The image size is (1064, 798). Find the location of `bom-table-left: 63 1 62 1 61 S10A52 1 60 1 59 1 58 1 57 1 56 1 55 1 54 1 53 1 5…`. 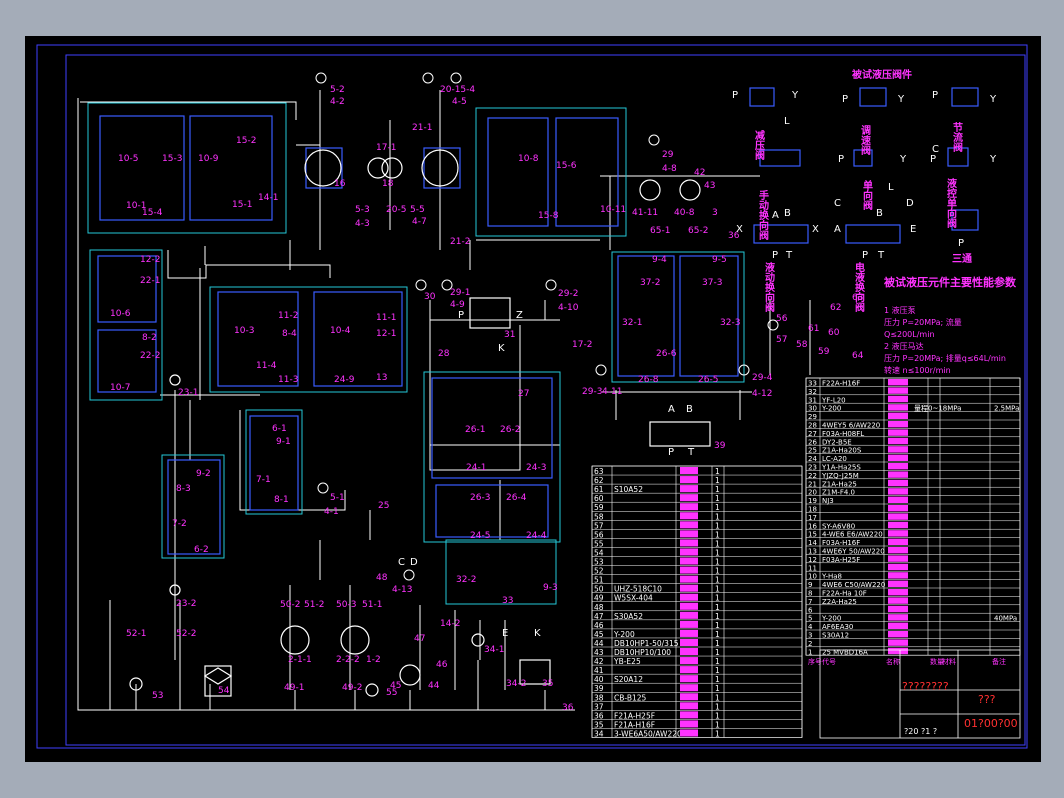

bom-table-left: 63 1 62 1 61 S10A52 1 60 1 59 1 58 1 57 1 56 1 55 1 54 1 53 1 5… is located at coordinates (697, 601).